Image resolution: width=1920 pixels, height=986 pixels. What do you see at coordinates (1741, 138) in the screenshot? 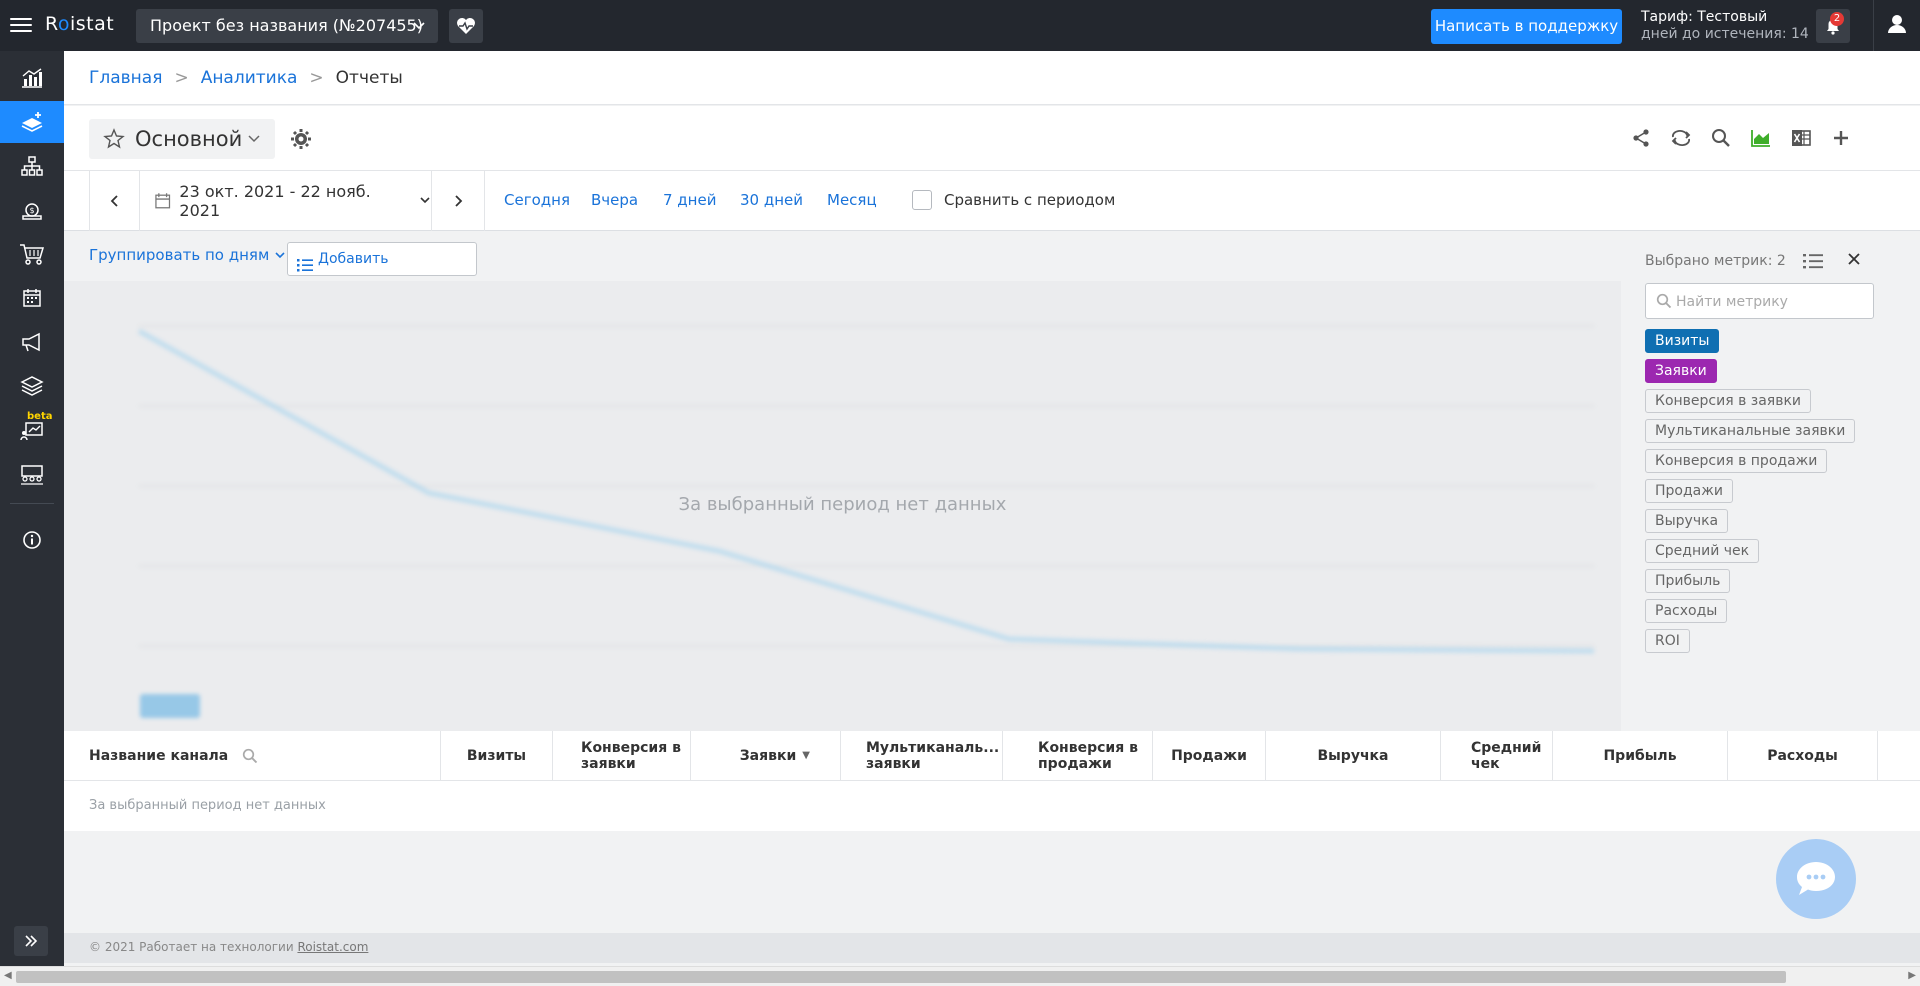
I see `report-tools` at bounding box center [1741, 138].